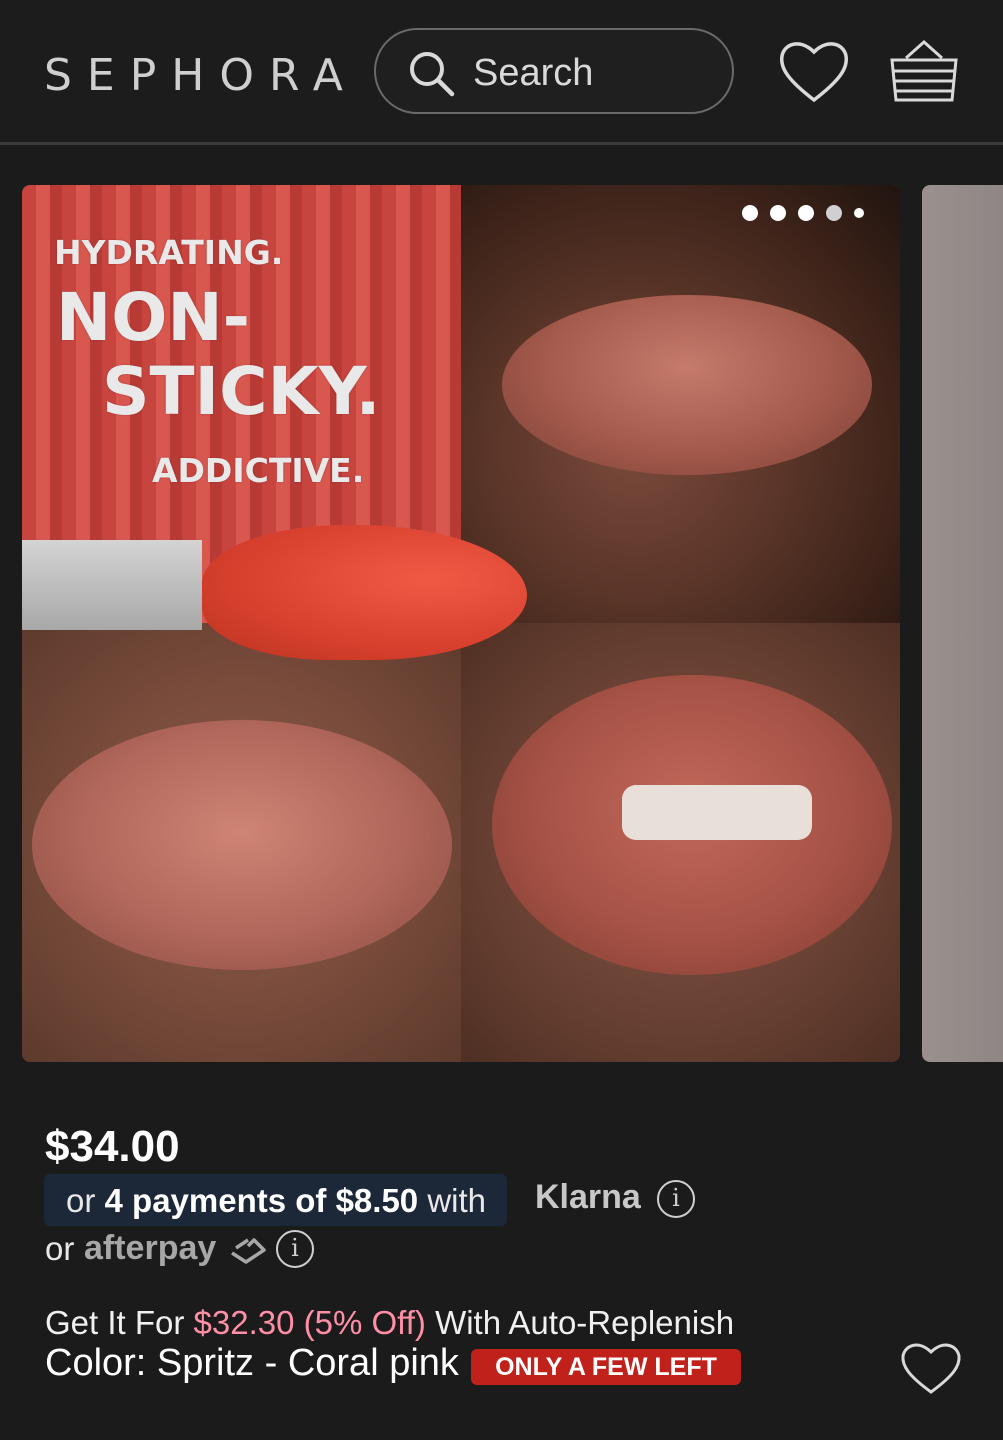 The height and width of the screenshot is (1440, 1003). What do you see at coordinates (309, 1322) in the screenshot?
I see `auto-replenish-price: $32.30 (5% Off)` at bounding box center [309, 1322].